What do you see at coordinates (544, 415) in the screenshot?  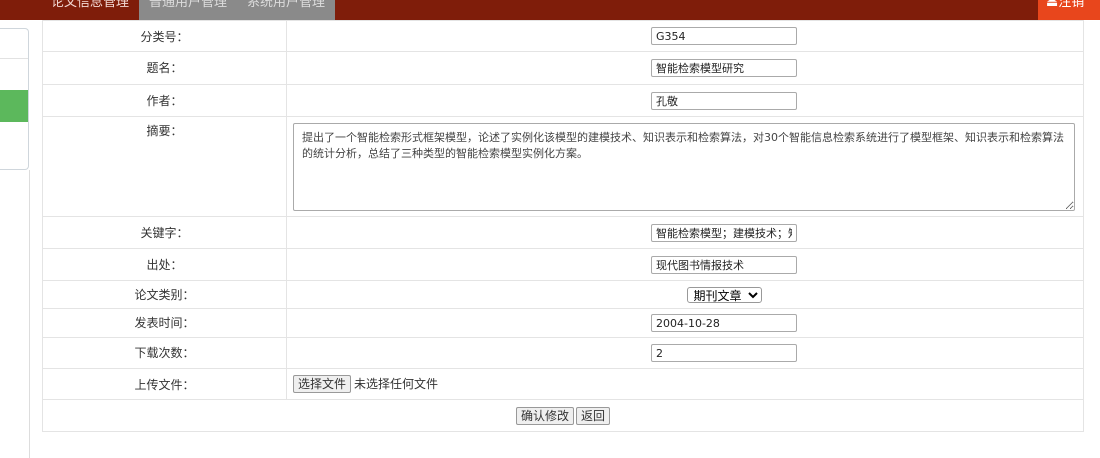 I see `confirm-edit-button: 确认修改` at bounding box center [544, 415].